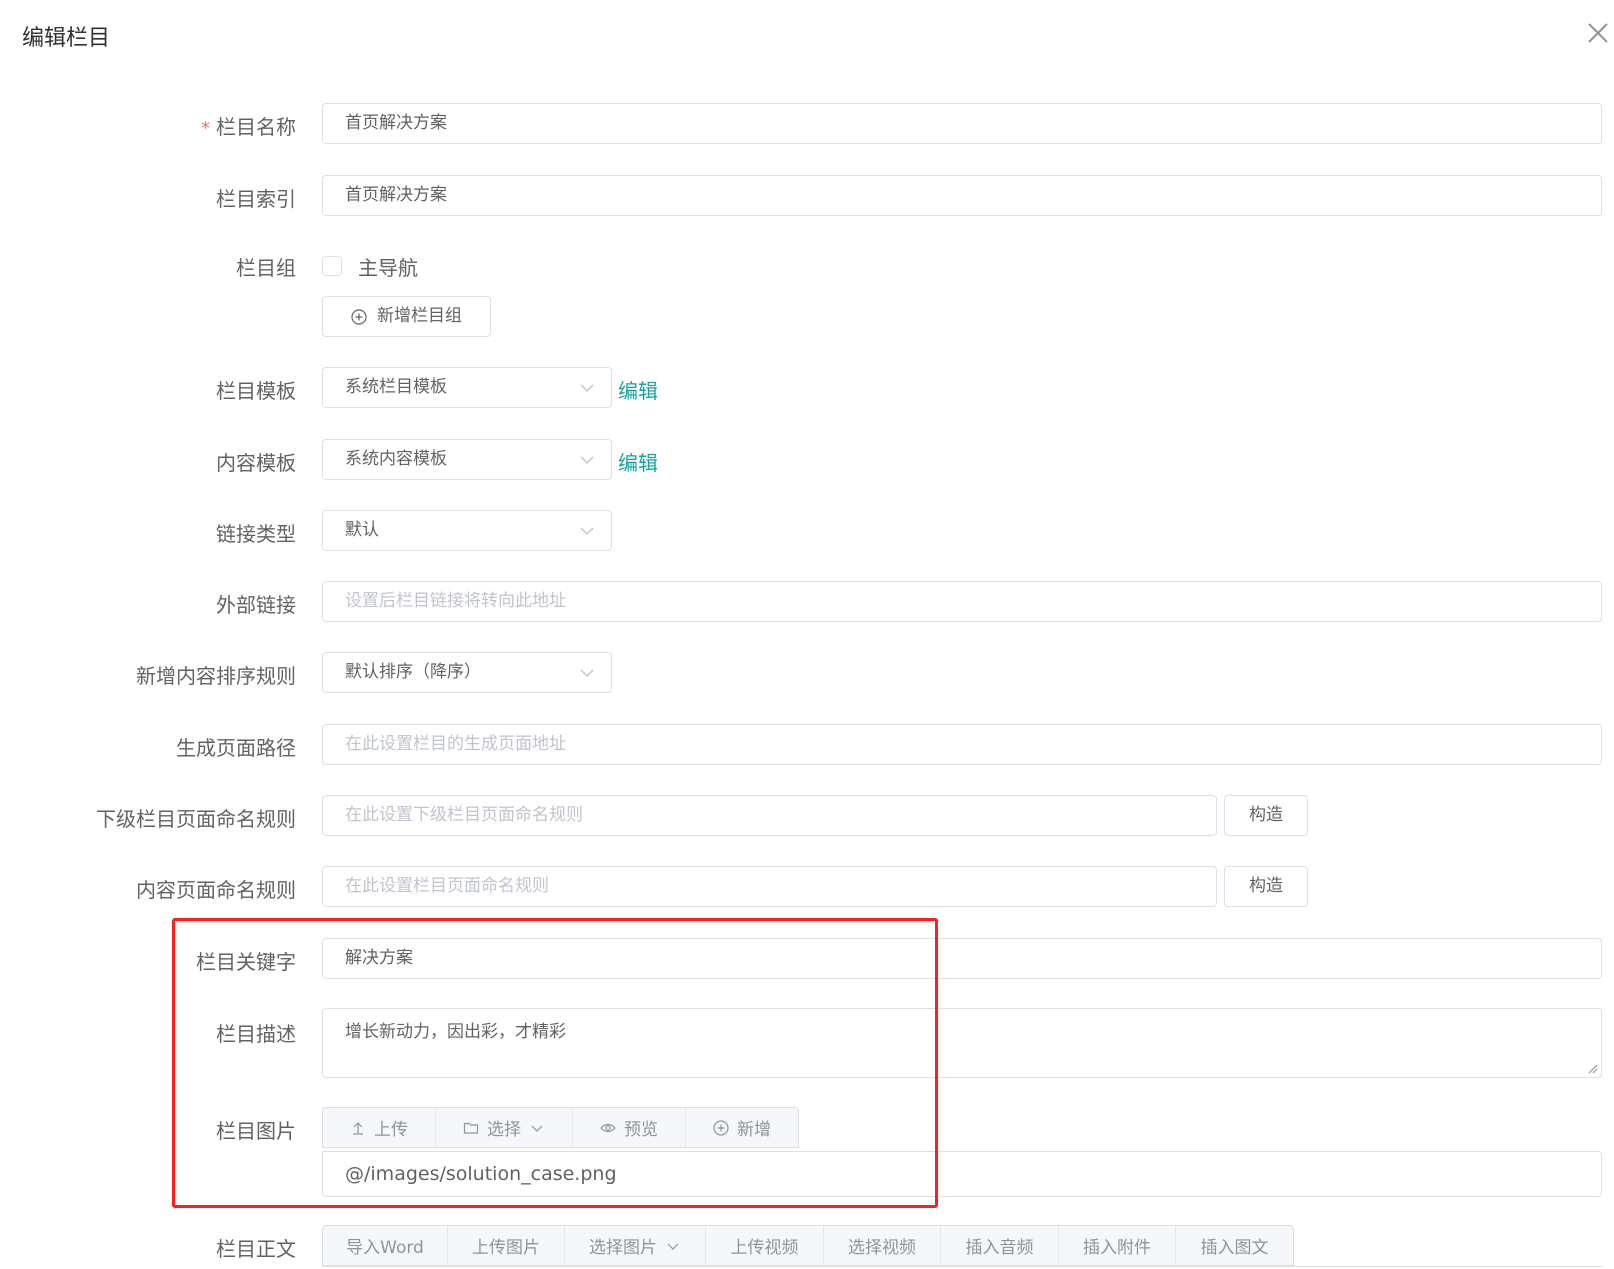  I want to click on field-label-content-template: 内容模板, so click(256, 463).